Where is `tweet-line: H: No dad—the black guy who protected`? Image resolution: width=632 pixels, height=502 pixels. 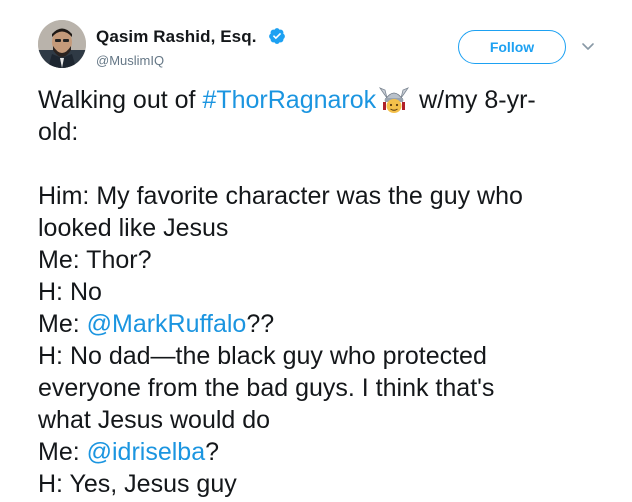 tweet-line: H: No dad—the black guy who protected is located at coordinates (262, 356).